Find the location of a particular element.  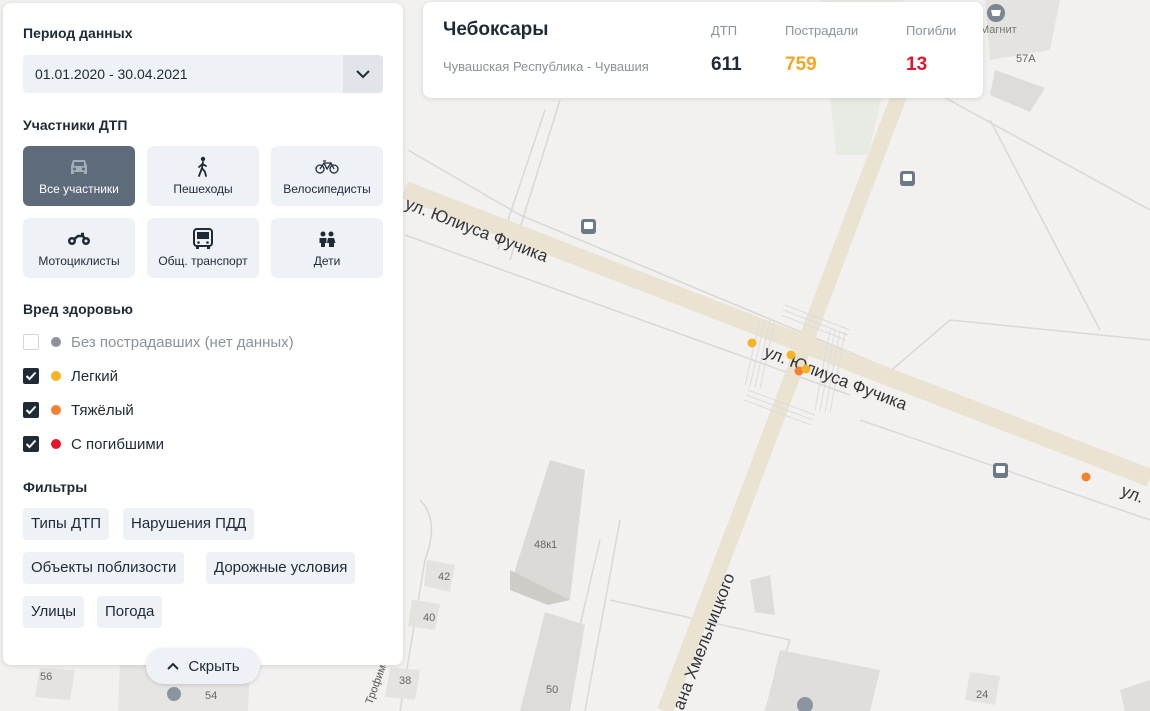

building-num: 48к1 is located at coordinates (545, 545).